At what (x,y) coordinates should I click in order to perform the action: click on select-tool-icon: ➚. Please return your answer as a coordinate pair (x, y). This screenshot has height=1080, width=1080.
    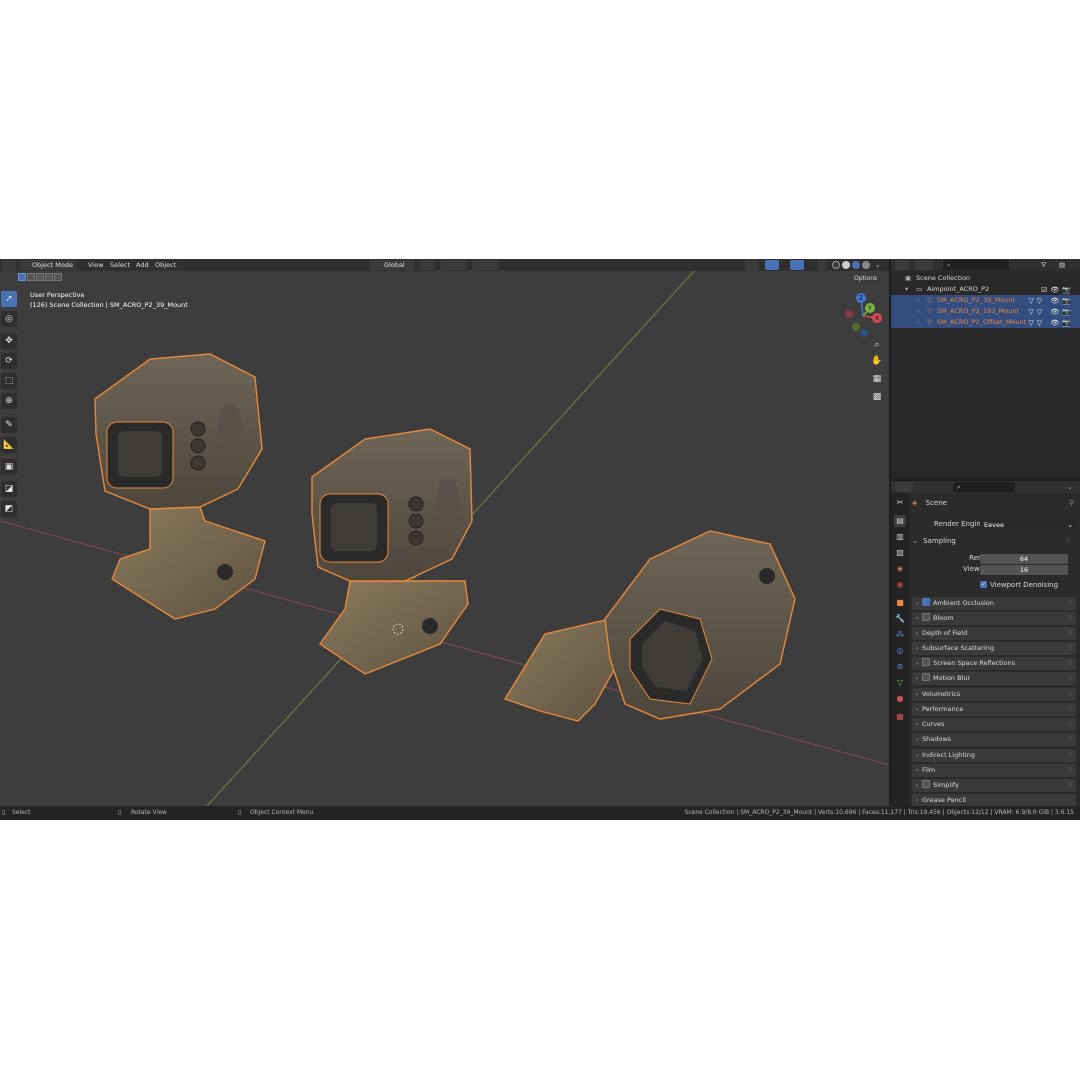
    Looking at the image, I should click on (9, 299).